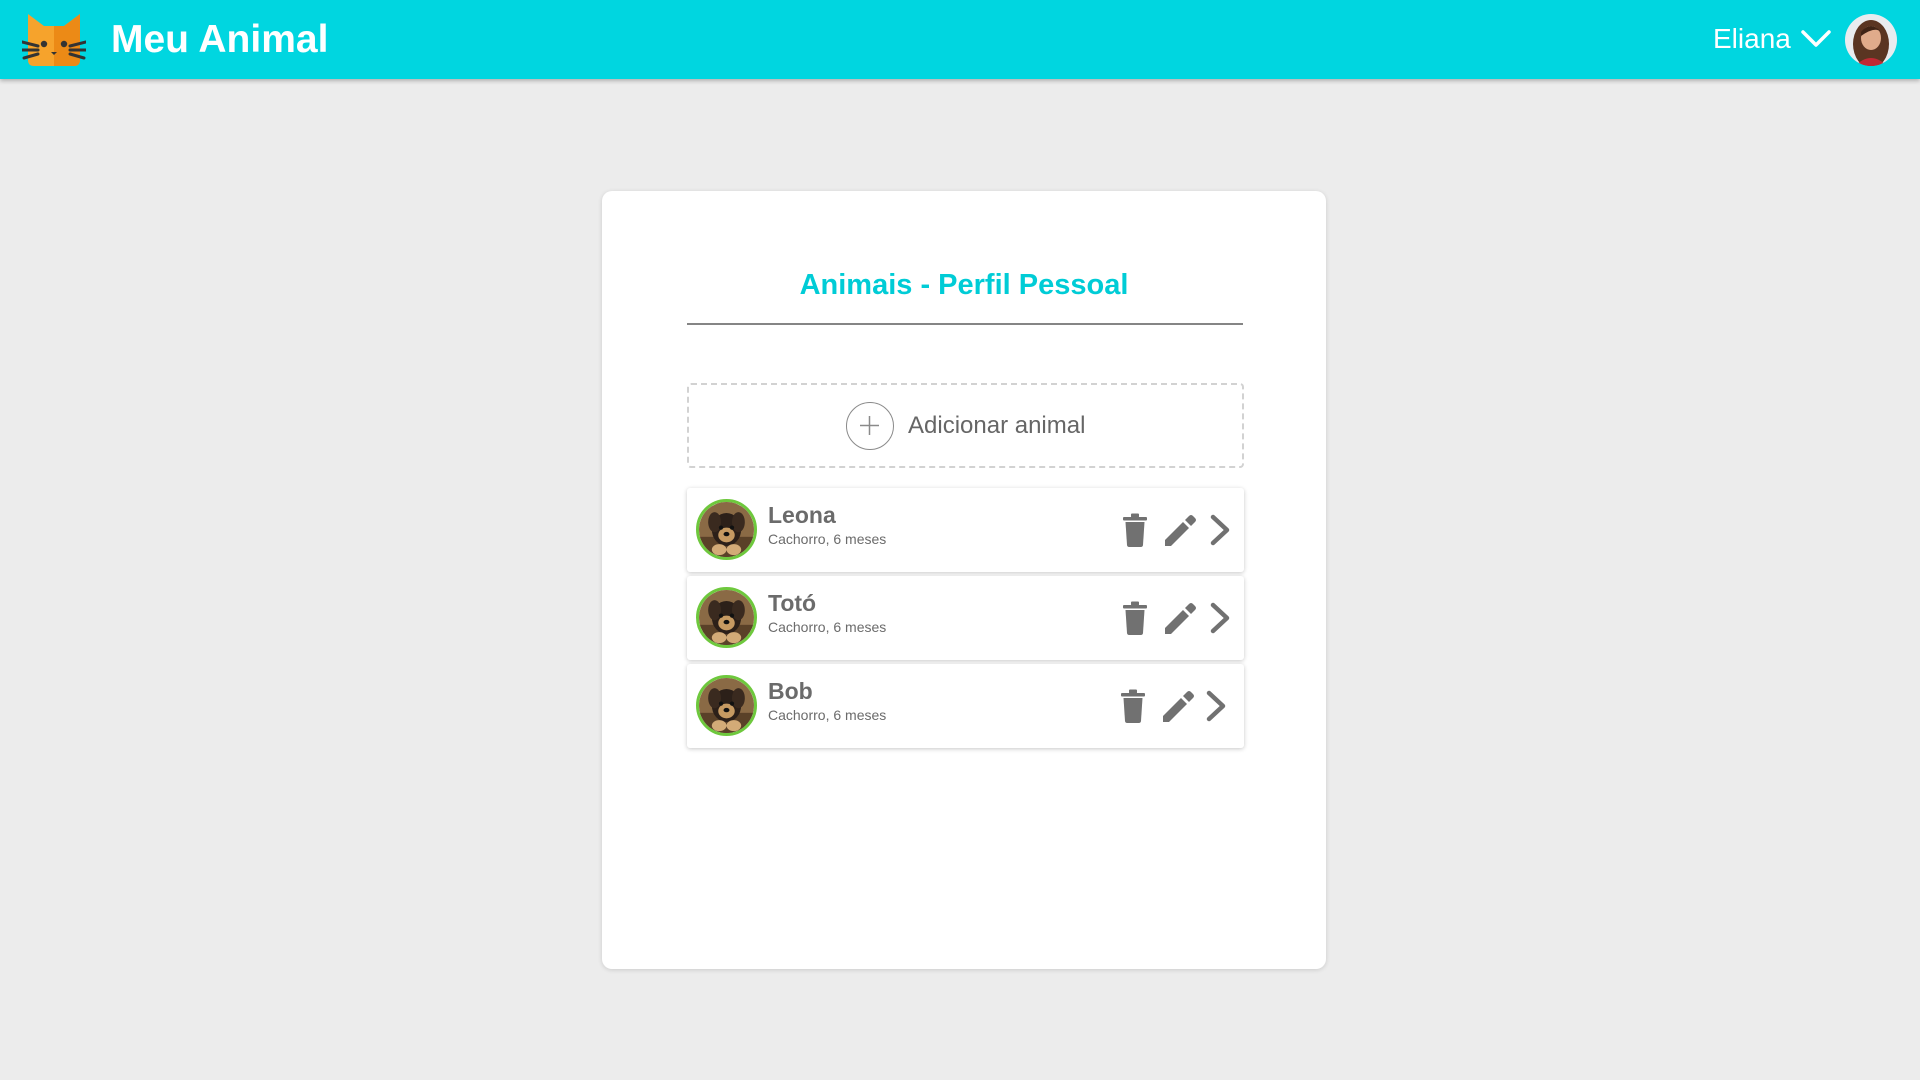  What do you see at coordinates (1871, 40) in the screenshot?
I see `user-avatar` at bounding box center [1871, 40].